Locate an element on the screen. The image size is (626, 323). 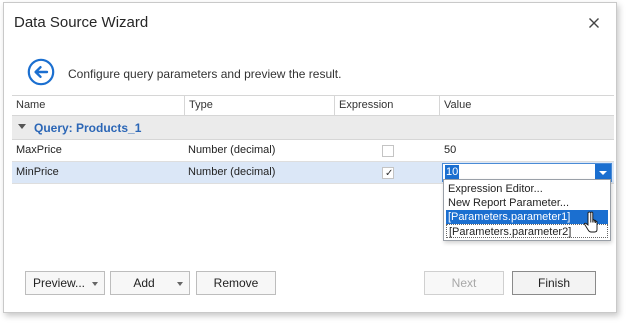
title-bar: Data Source Wizard is located at coordinates (310, 24).